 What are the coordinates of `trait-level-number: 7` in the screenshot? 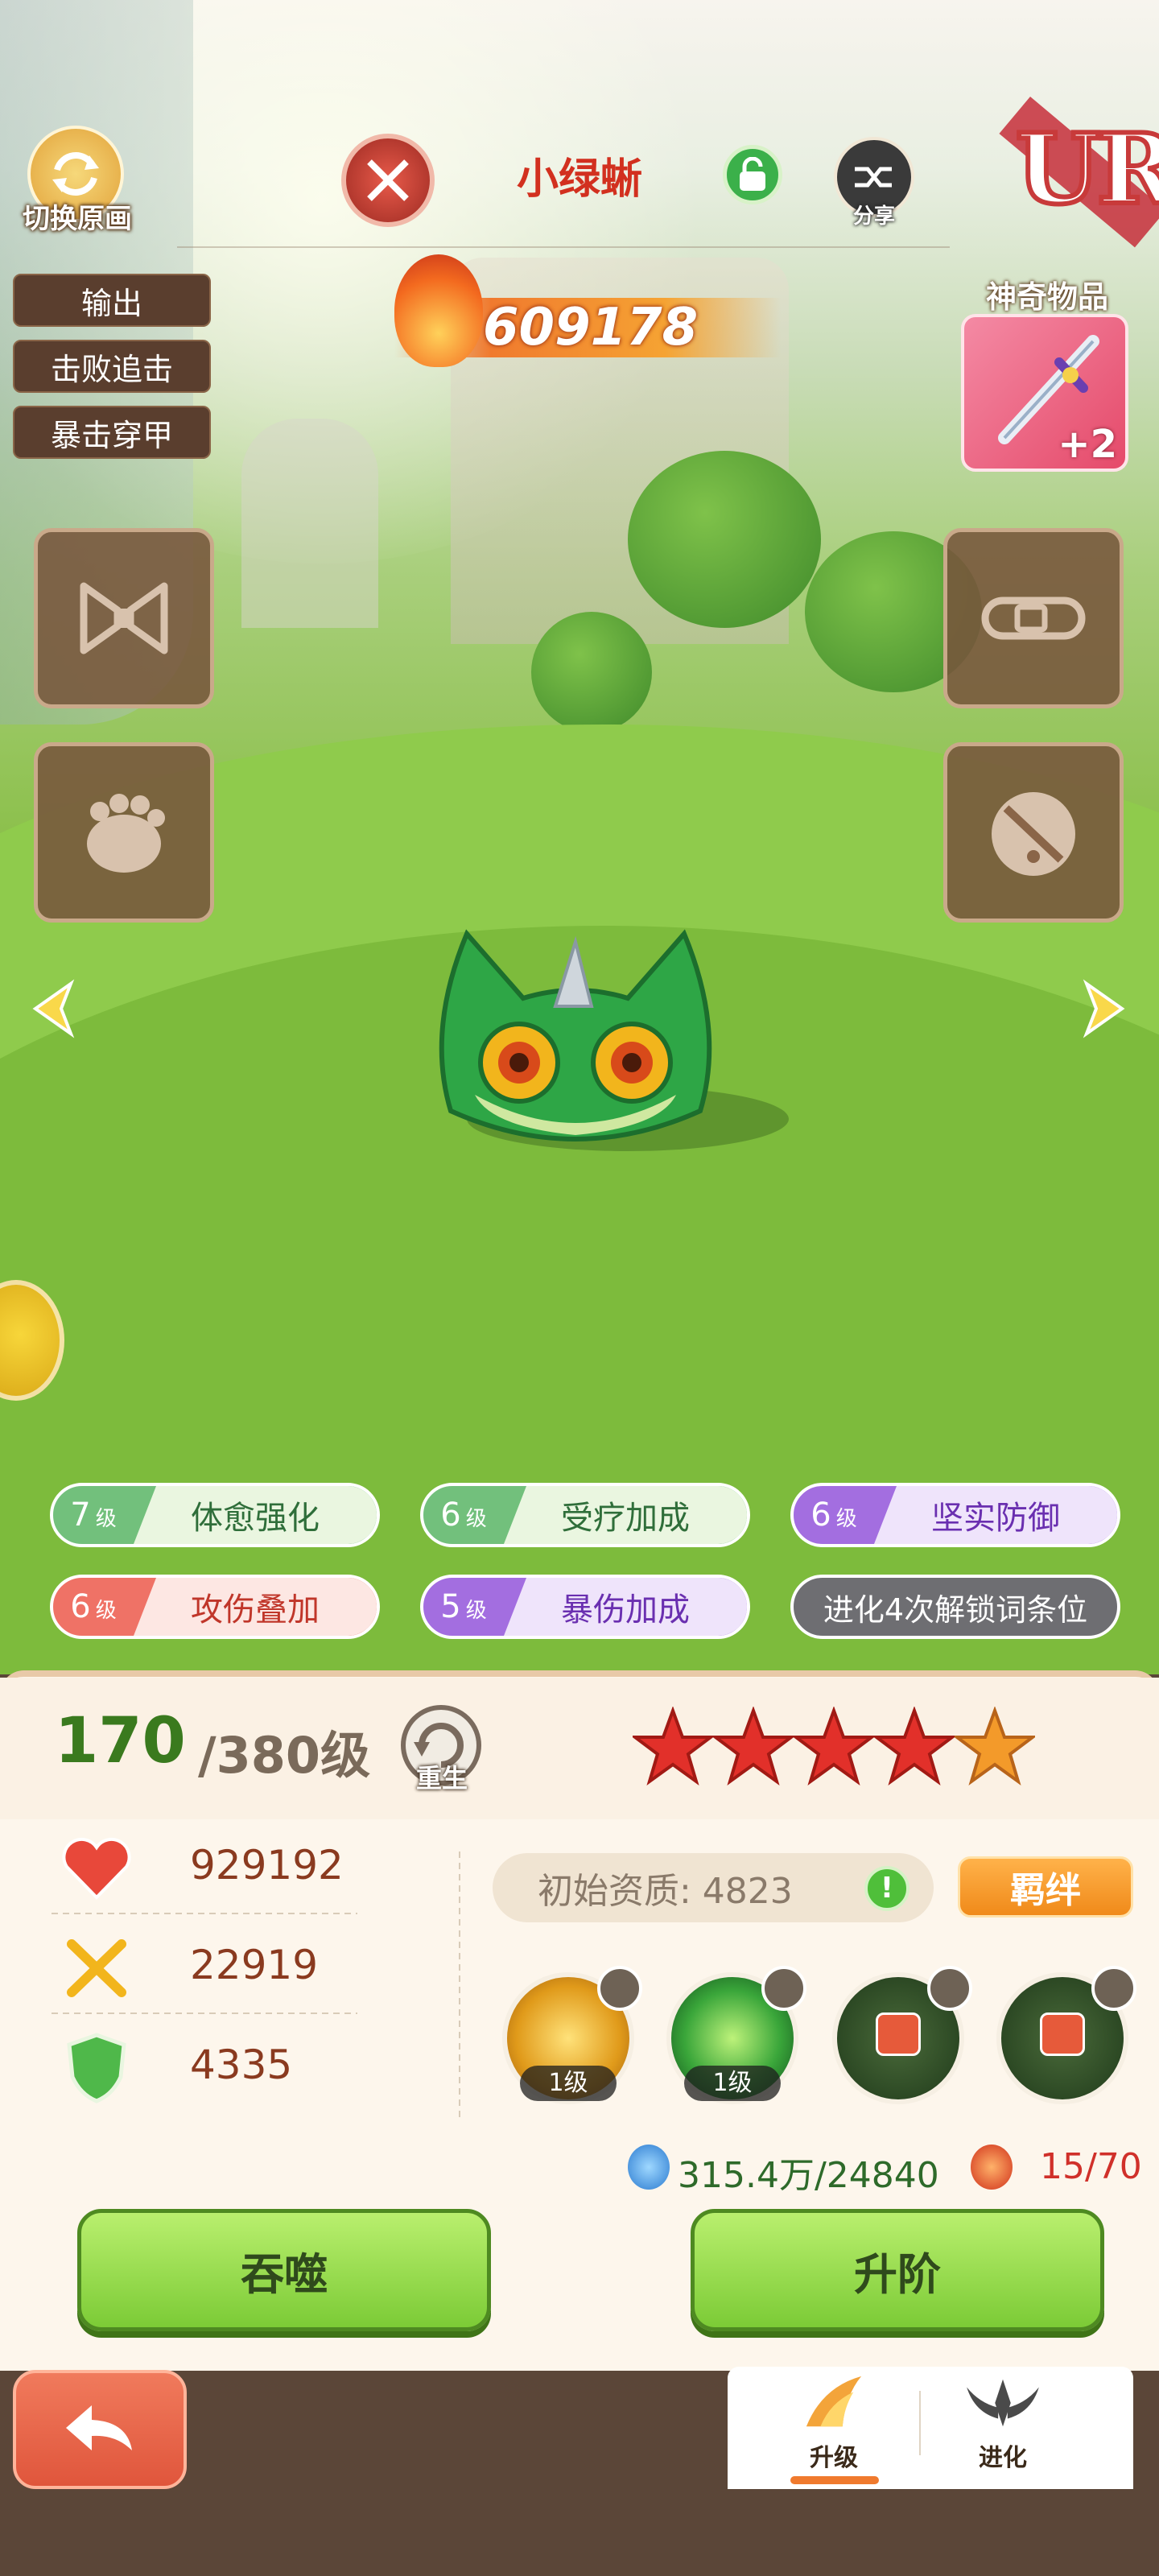 It's located at (80, 1515).